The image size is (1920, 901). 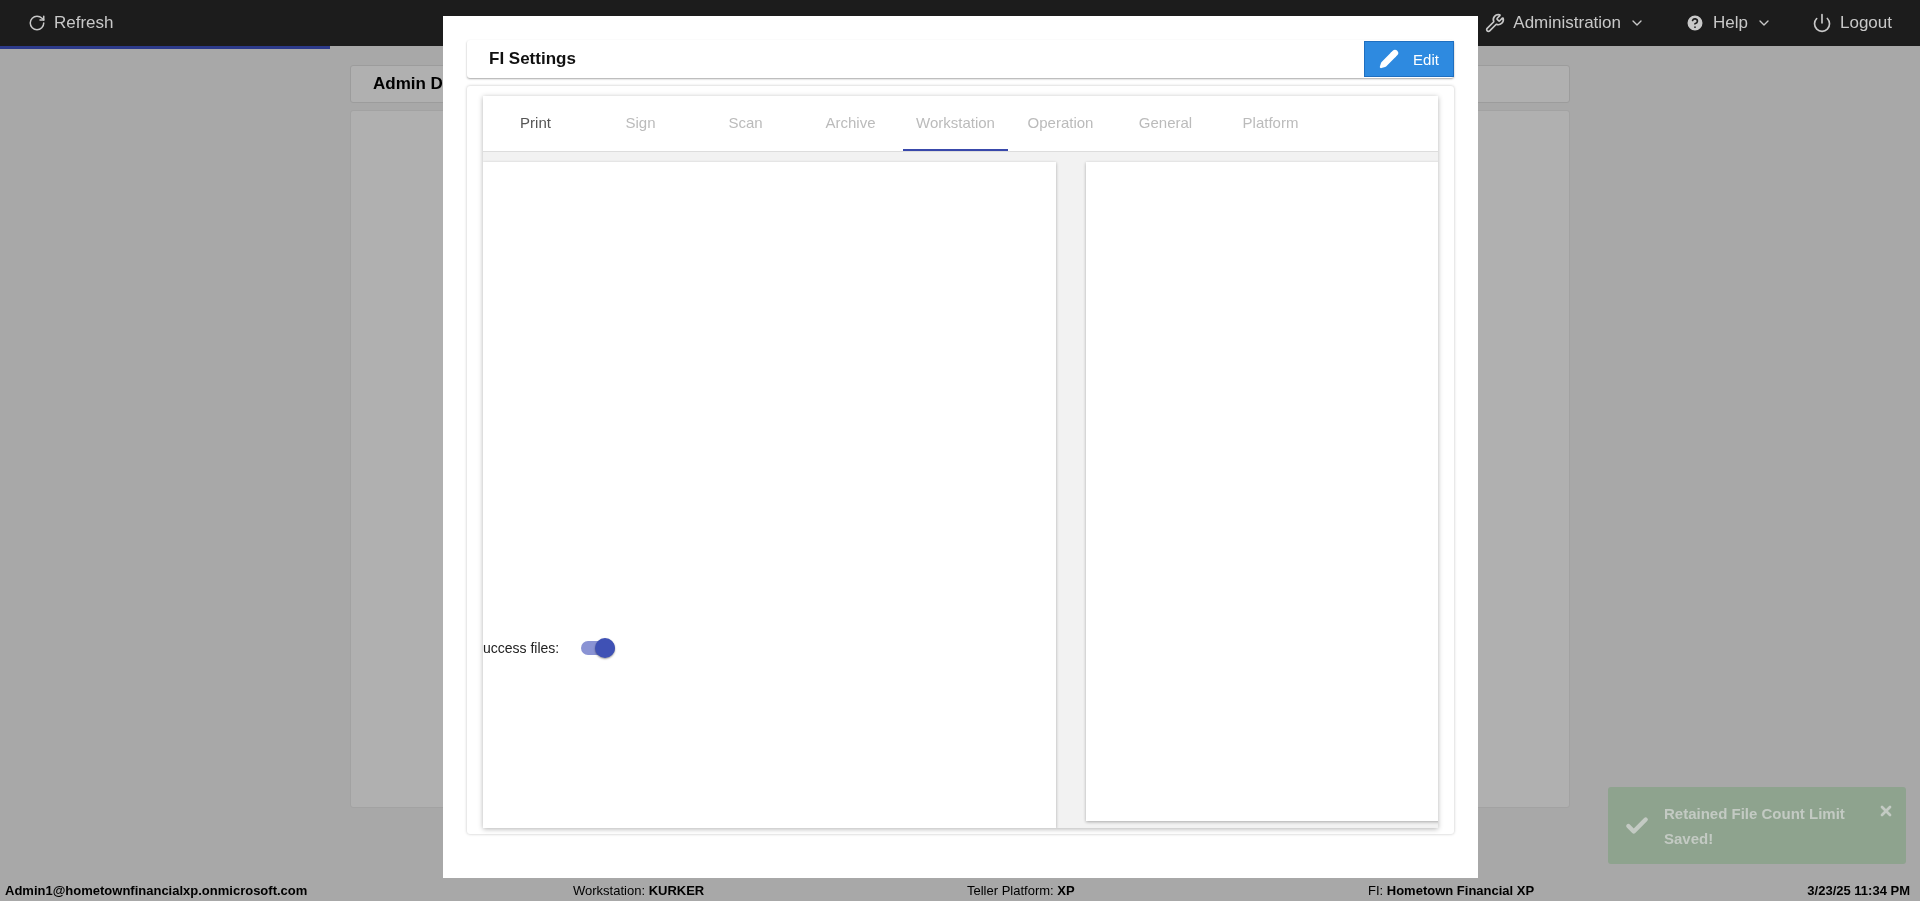 What do you see at coordinates (598, 648) in the screenshot?
I see `toggle-switch` at bounding box center [598, 648].